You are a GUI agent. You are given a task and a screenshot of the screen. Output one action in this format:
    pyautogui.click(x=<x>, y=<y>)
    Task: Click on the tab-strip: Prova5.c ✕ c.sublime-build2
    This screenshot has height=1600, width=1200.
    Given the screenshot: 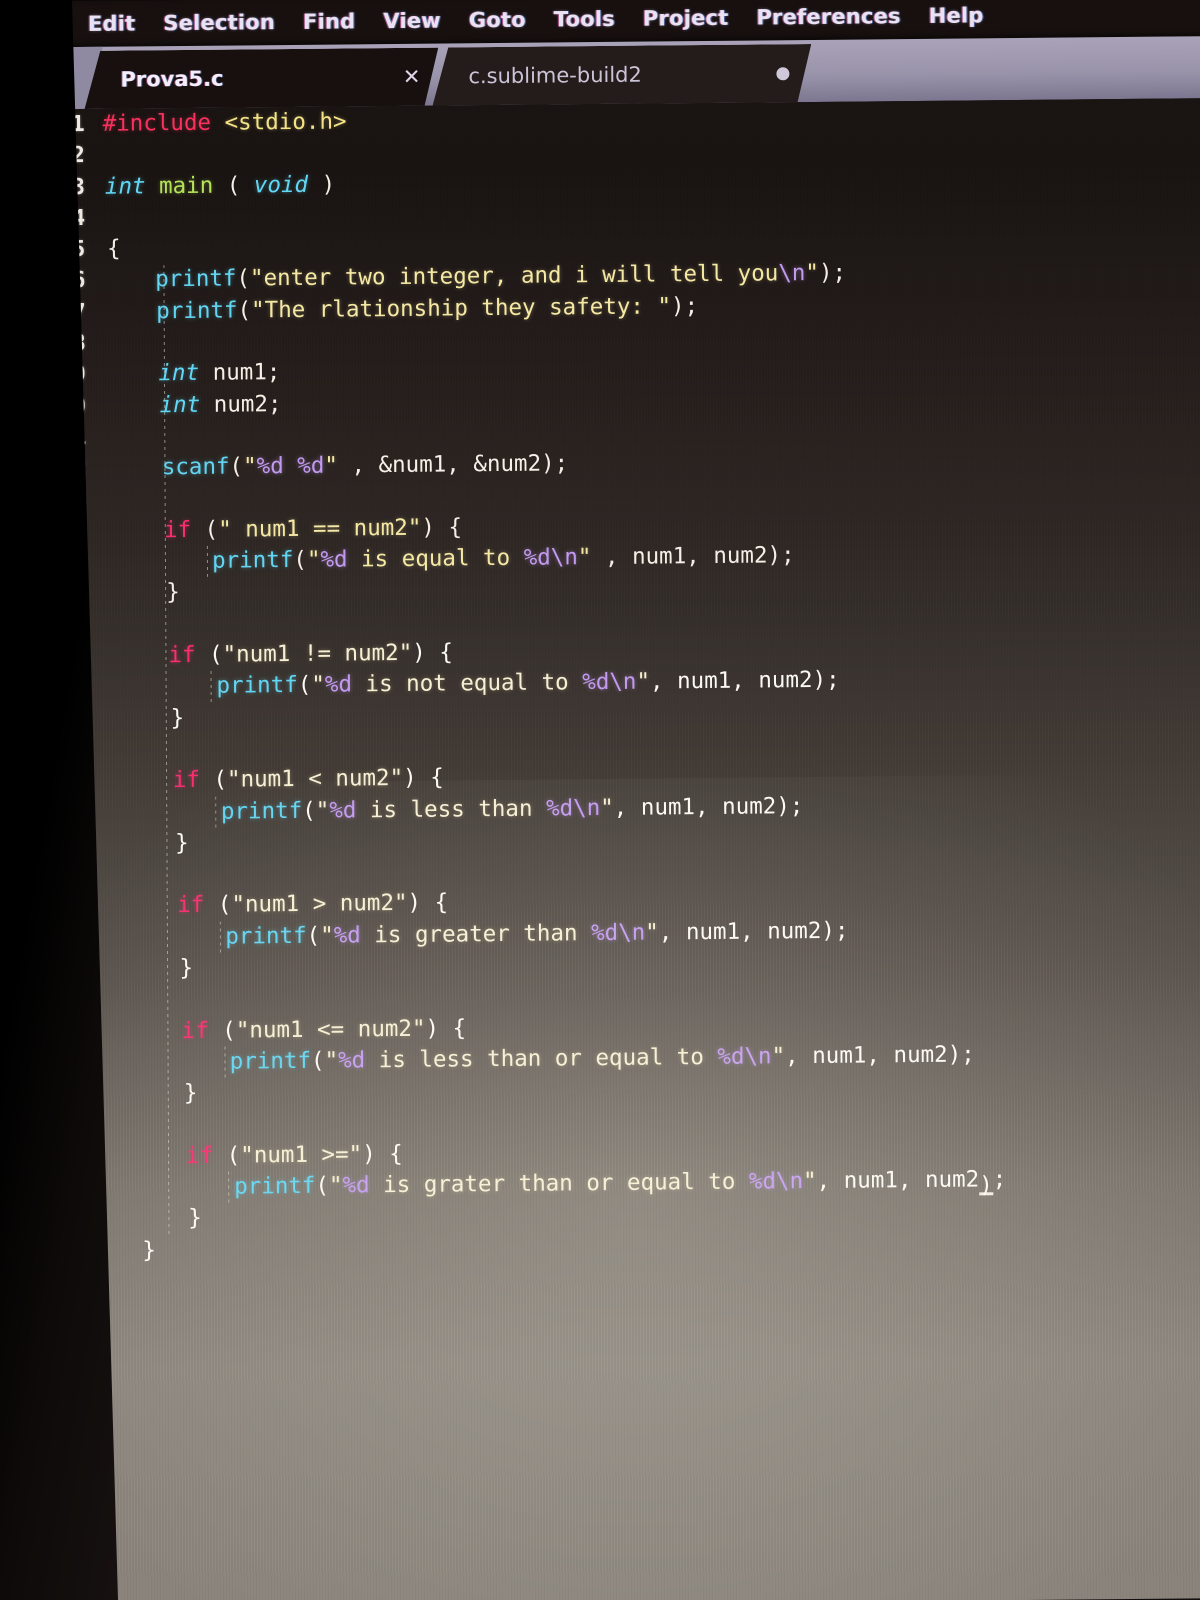 What is the action you would take?
    pyautogui.click(x=450, y=74)
    